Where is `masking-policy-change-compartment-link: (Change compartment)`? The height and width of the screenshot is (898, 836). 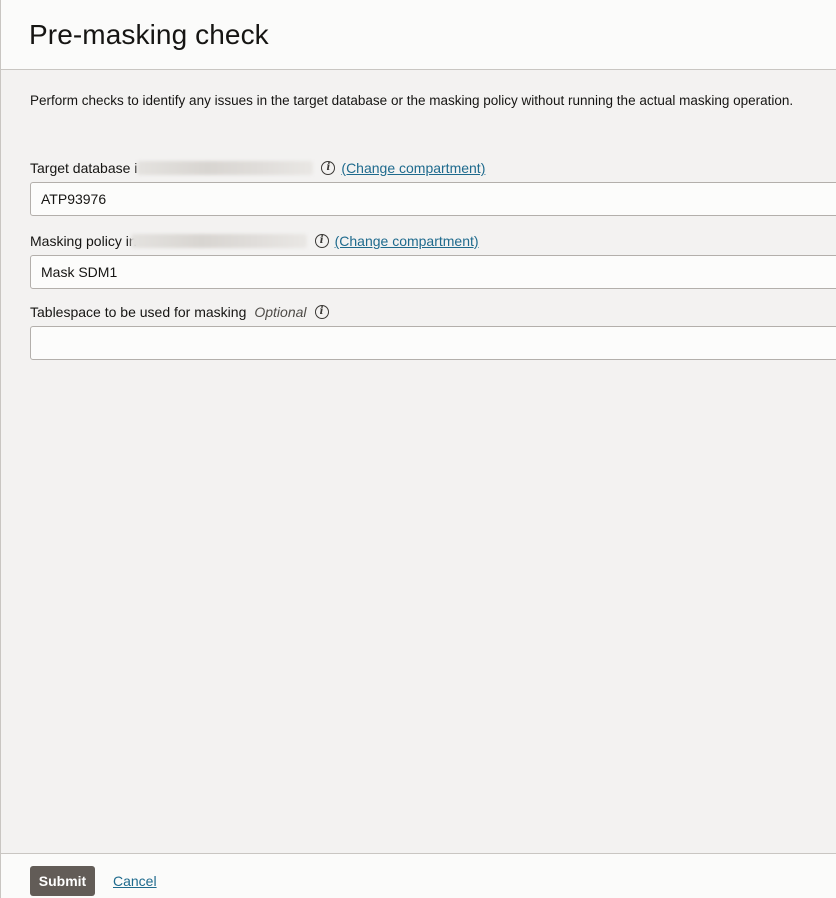 masking-policy-change-compartment-link: (Change compartment) is located at coordinates (407, 241).